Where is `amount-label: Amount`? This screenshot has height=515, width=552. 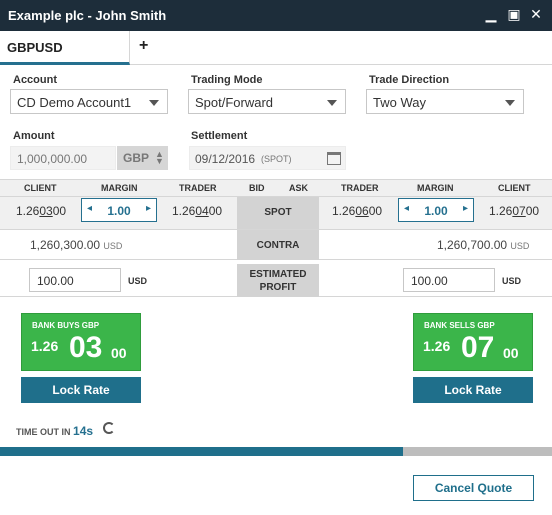 amount-label: Amount is located at coordinates (34, 136).